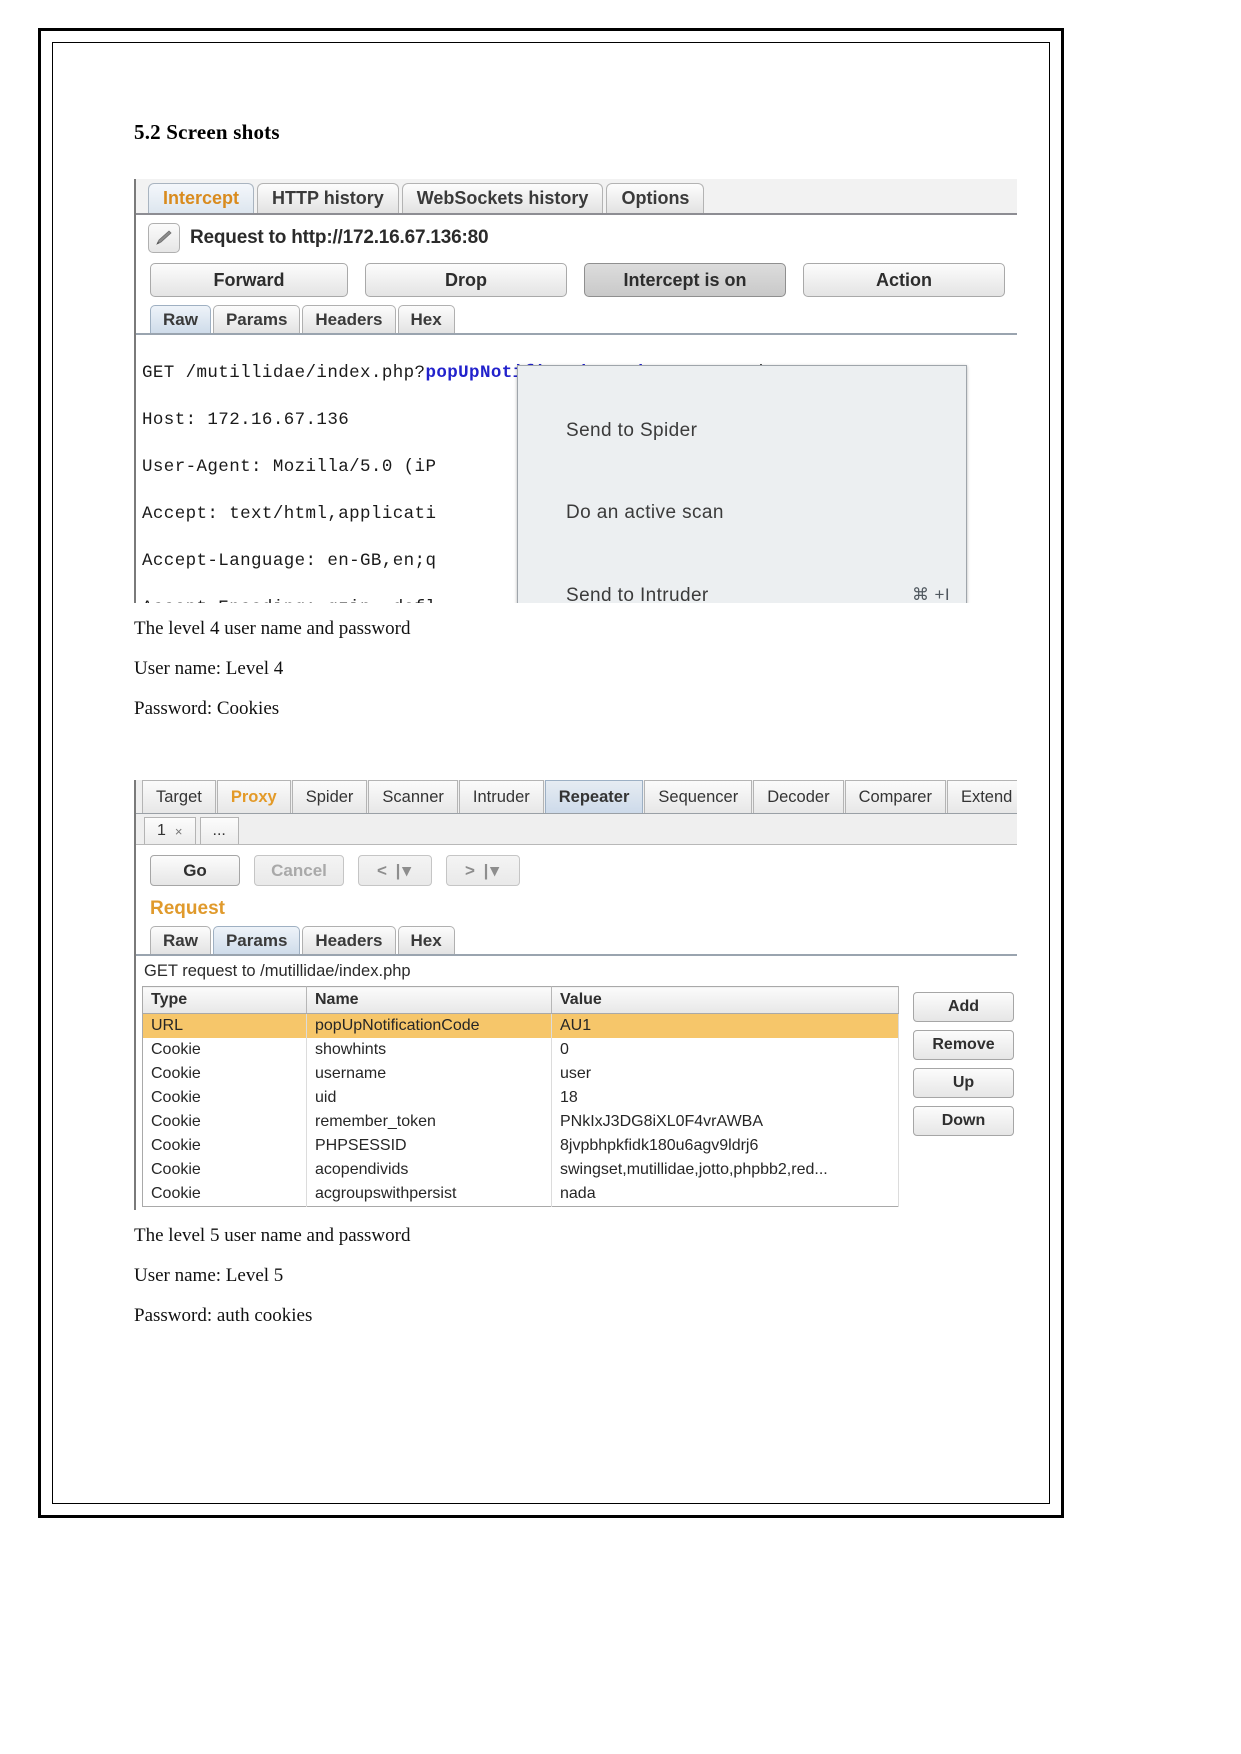 The height and width of the screenshot is (1754, 1241). I want to click on cell-value: 18, so click(725, 1098).